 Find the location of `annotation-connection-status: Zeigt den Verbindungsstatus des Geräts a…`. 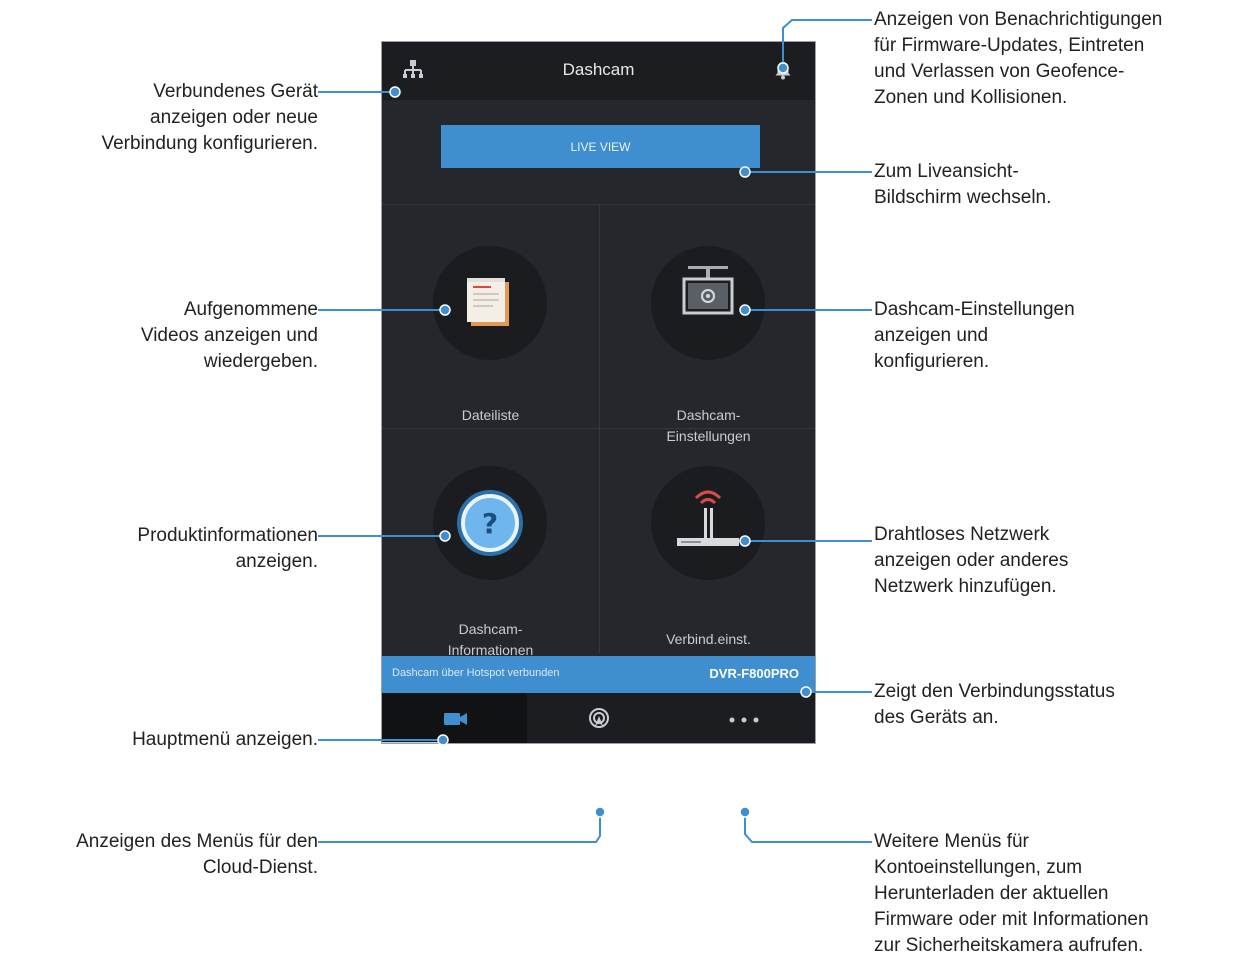

annotation-connection-status: Zeigt den Verbindungsstatus des Geräts a… is located at coordinates (994, 704).